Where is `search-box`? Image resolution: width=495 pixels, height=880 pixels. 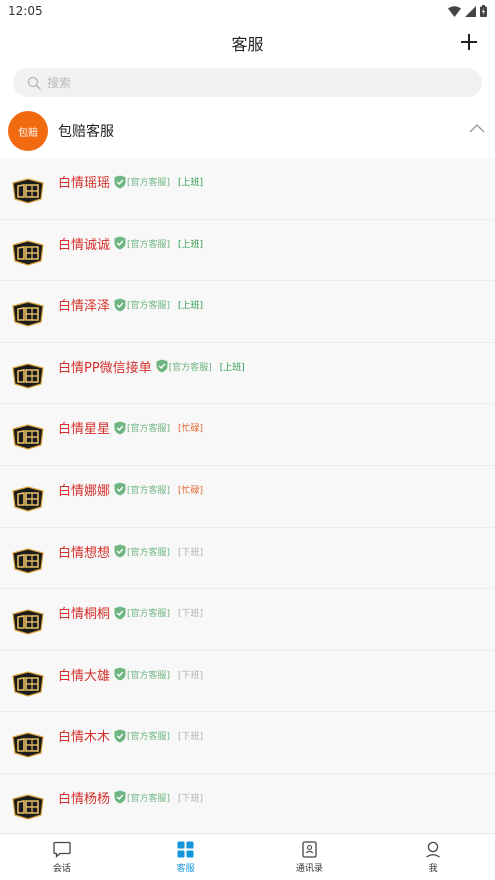 search-box is located at coordinates (247, 82).